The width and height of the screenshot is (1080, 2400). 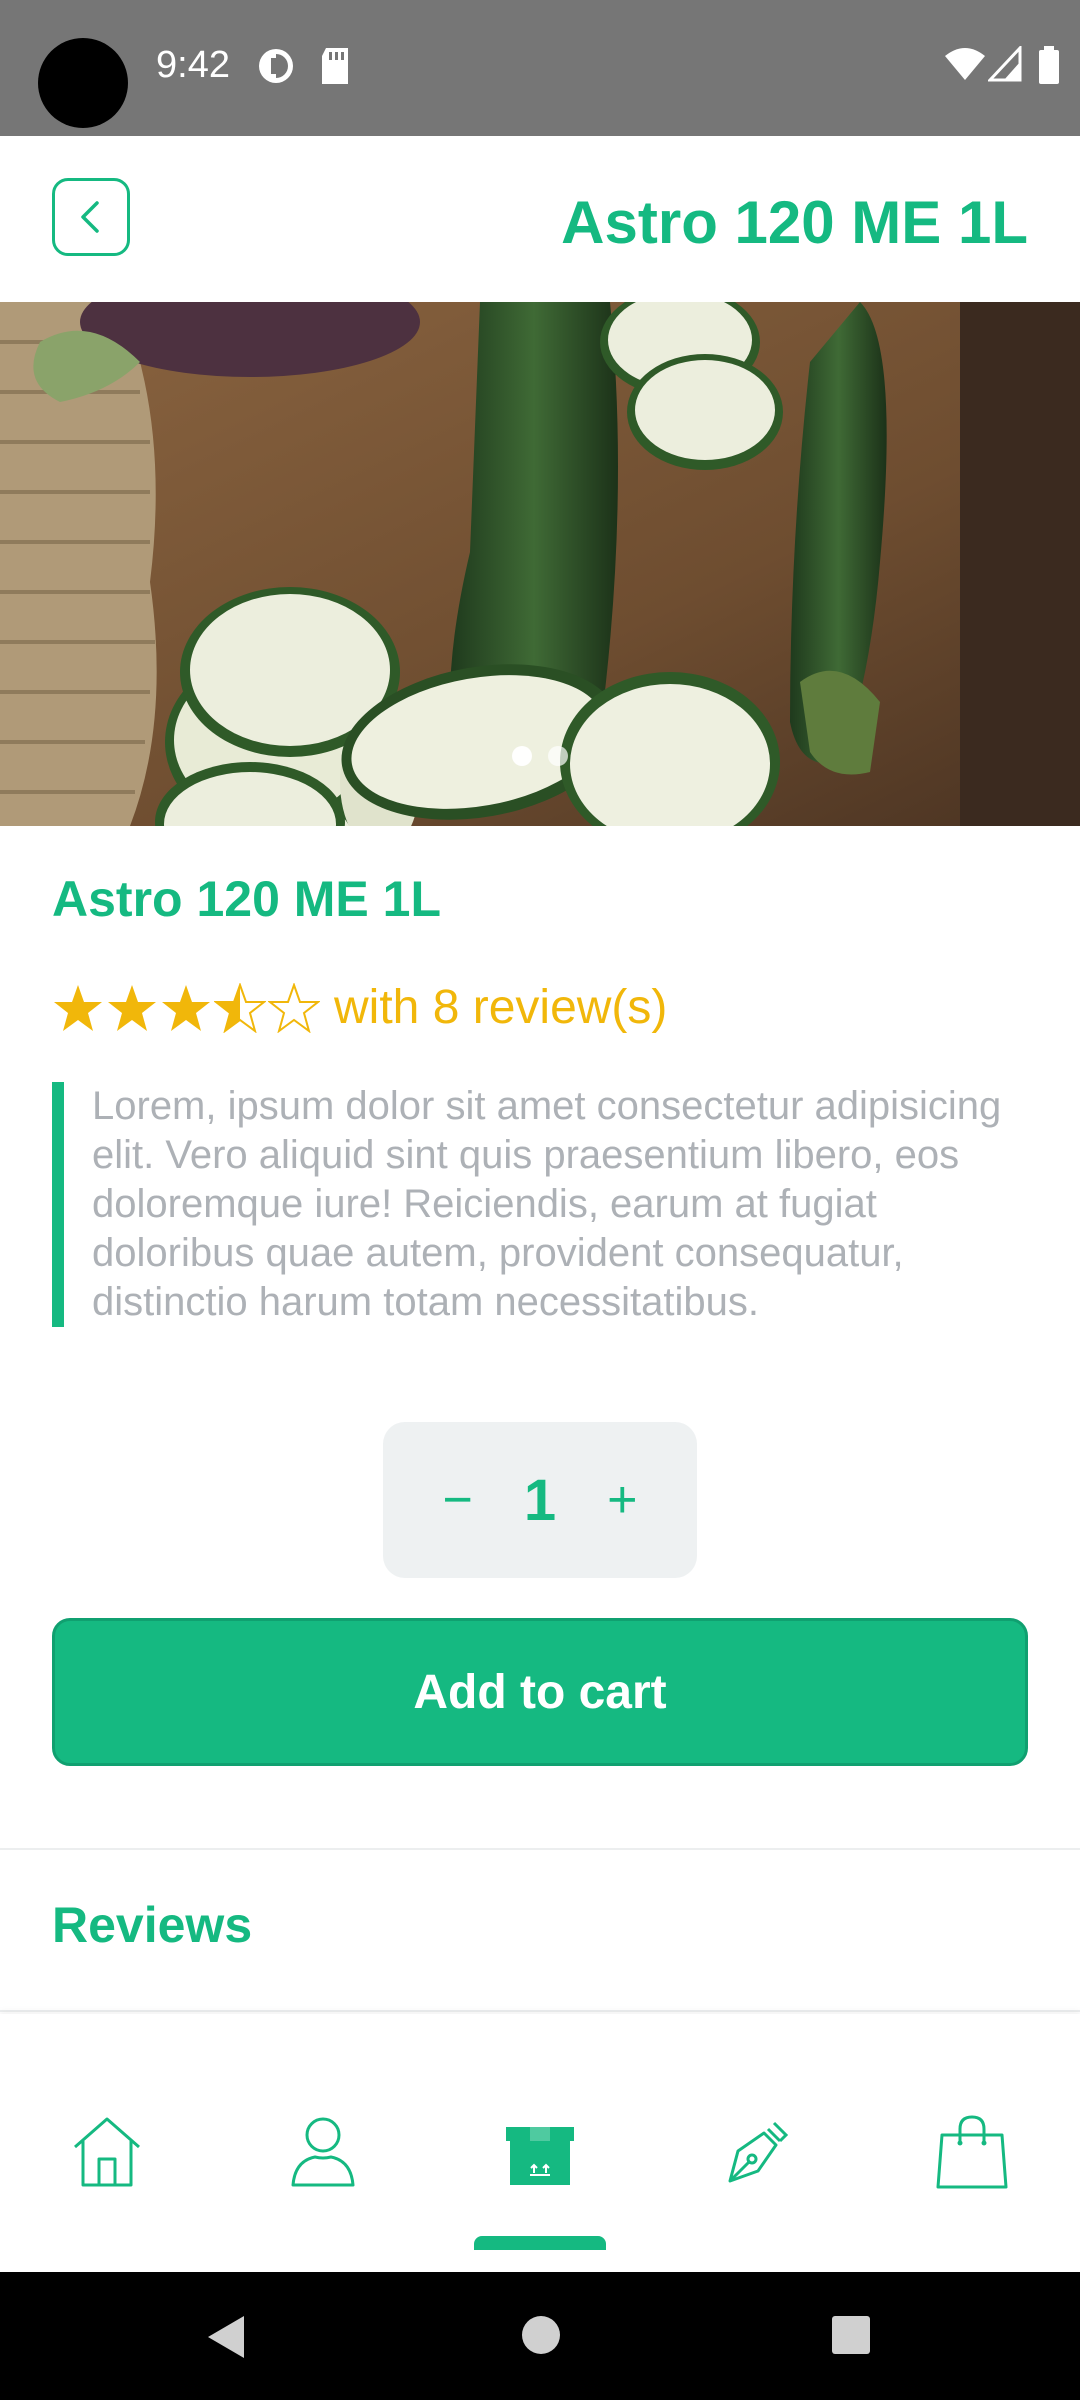 What do you see at coordinates (1004, 65) in the screenshot?
I see `signal-icon` at bounding box center [1004, 65].